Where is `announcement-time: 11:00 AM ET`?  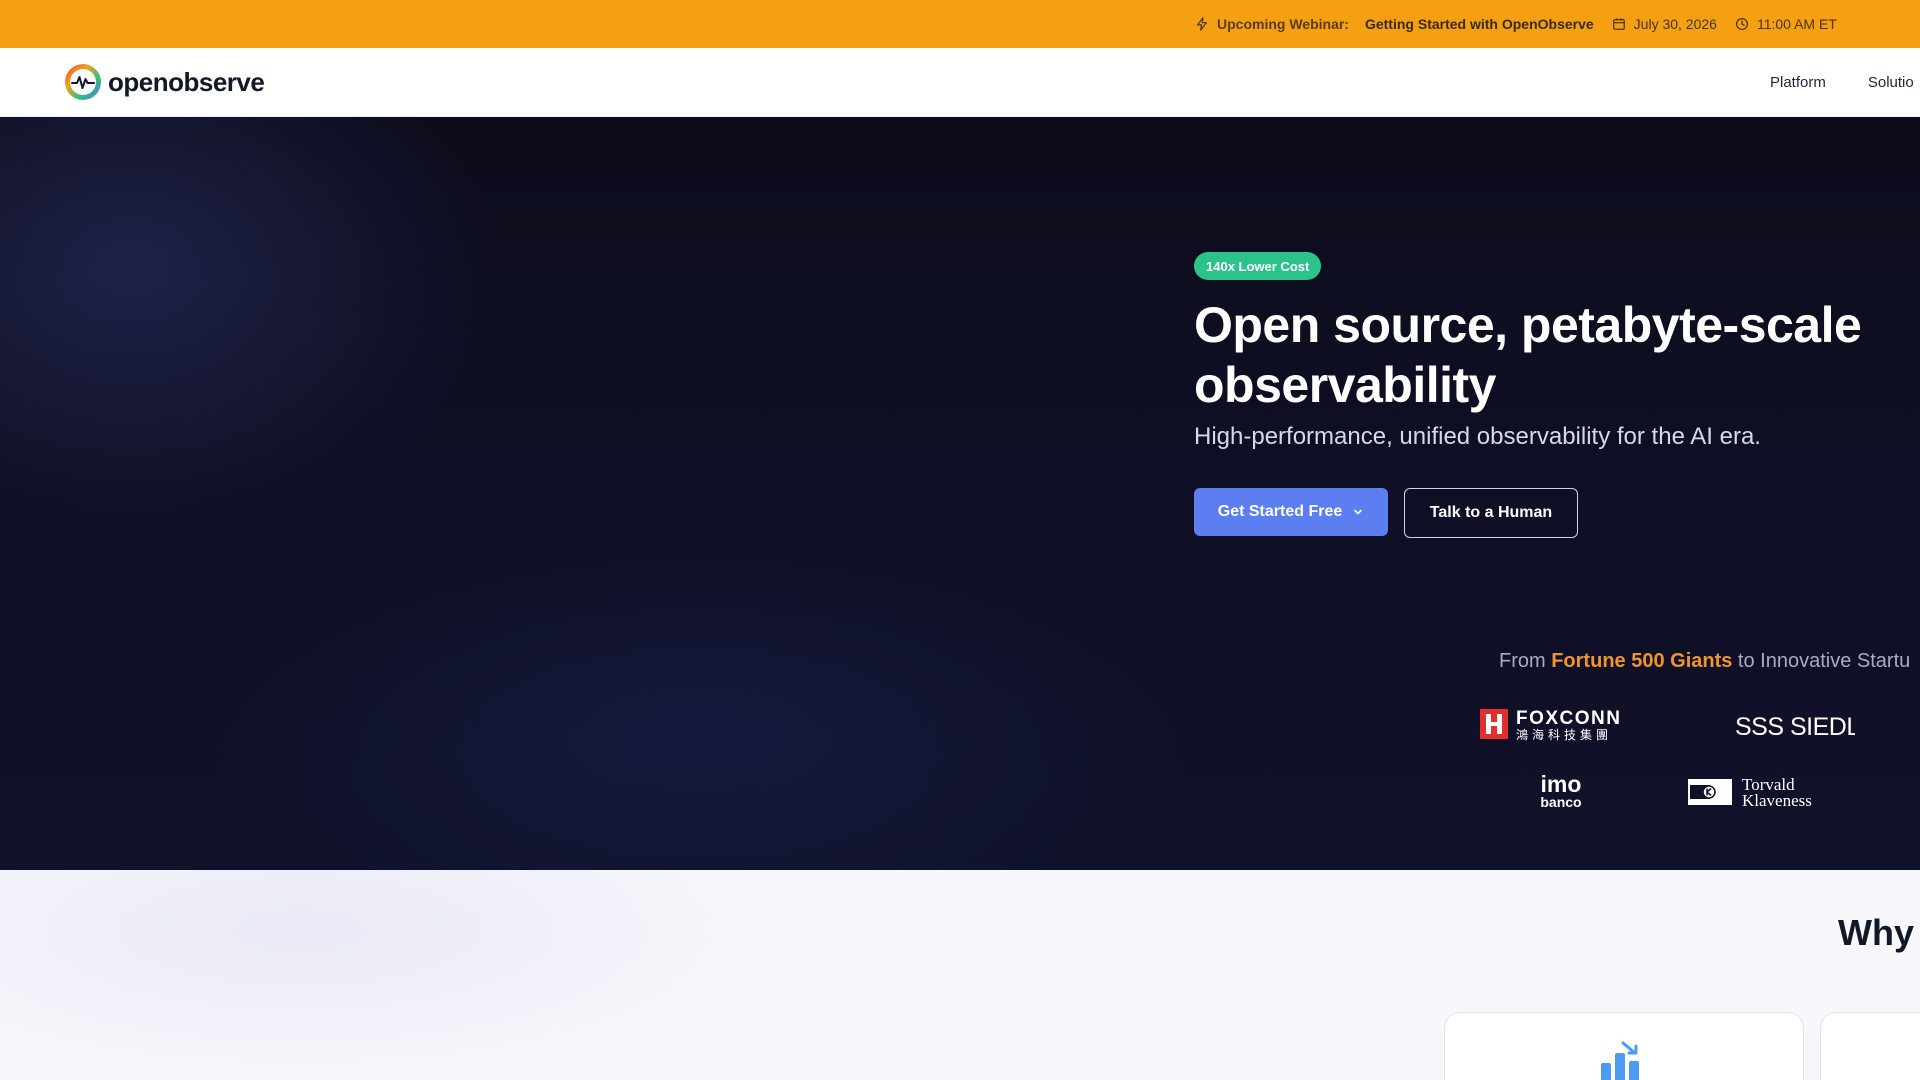
announcement-time: 11:00 AM ET is located at coordinates (1786, 24).